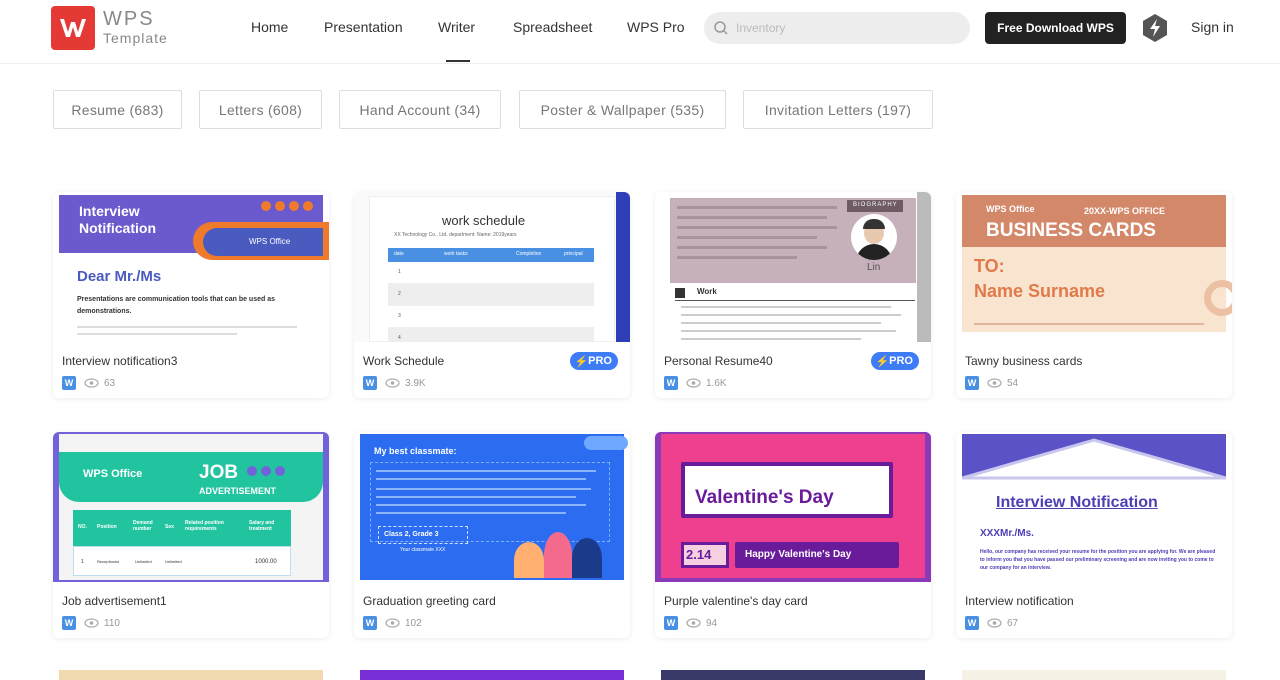 The height and width of the screenshot is (680, 1280). What do you see at coordinates (269, 27) in the screenshot?
I see `nav-home: Home` at bounding box center [269, 27].